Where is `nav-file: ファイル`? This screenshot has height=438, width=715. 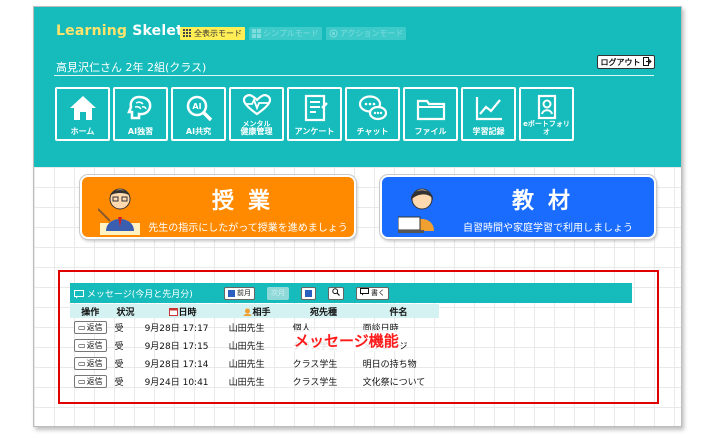
nav-file: ファイル is located at coordinates (430, 114).